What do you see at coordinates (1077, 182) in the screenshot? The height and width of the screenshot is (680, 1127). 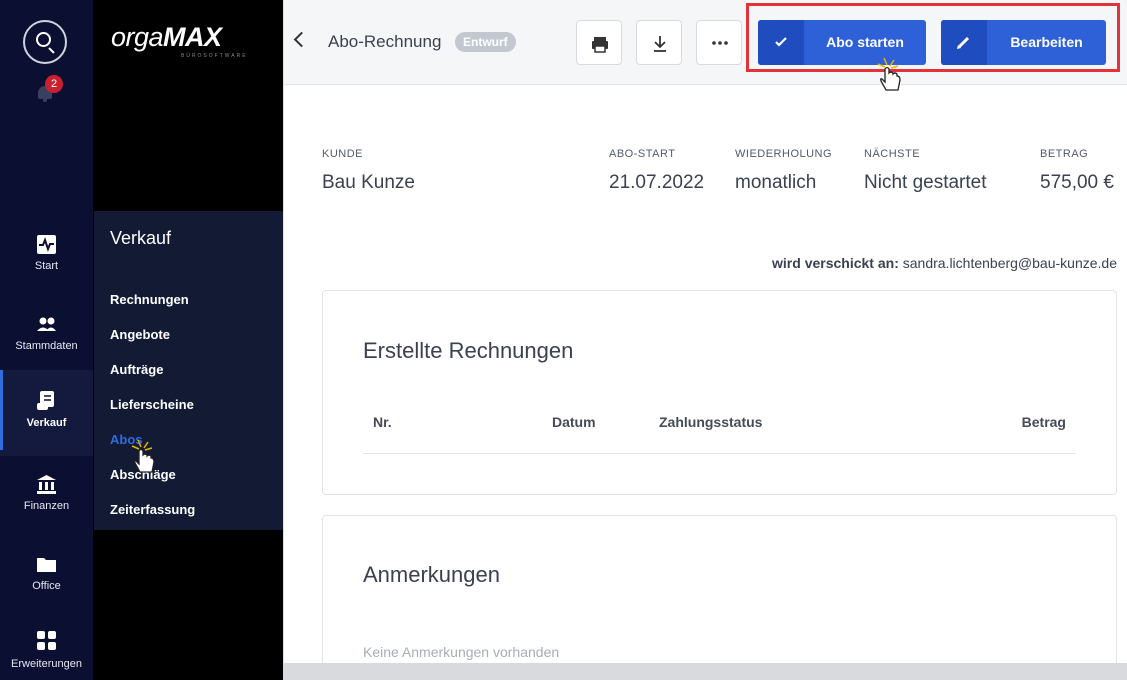 I see `amount-value: 575,00 €` at bounding box center [1077, 182].